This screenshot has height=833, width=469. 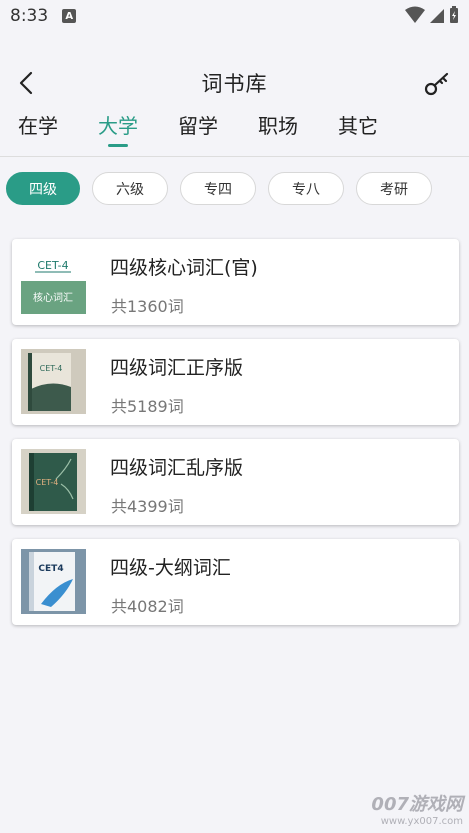 I want to click on top-bar: 词书库, so click(x=234, y=83).